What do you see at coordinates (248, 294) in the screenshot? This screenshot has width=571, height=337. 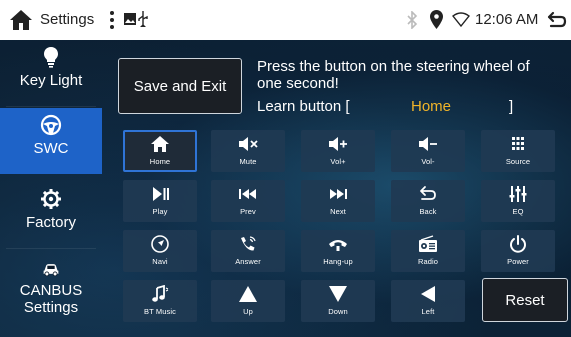 I see `arrow-up-icon` at bounding box center [248, 294].